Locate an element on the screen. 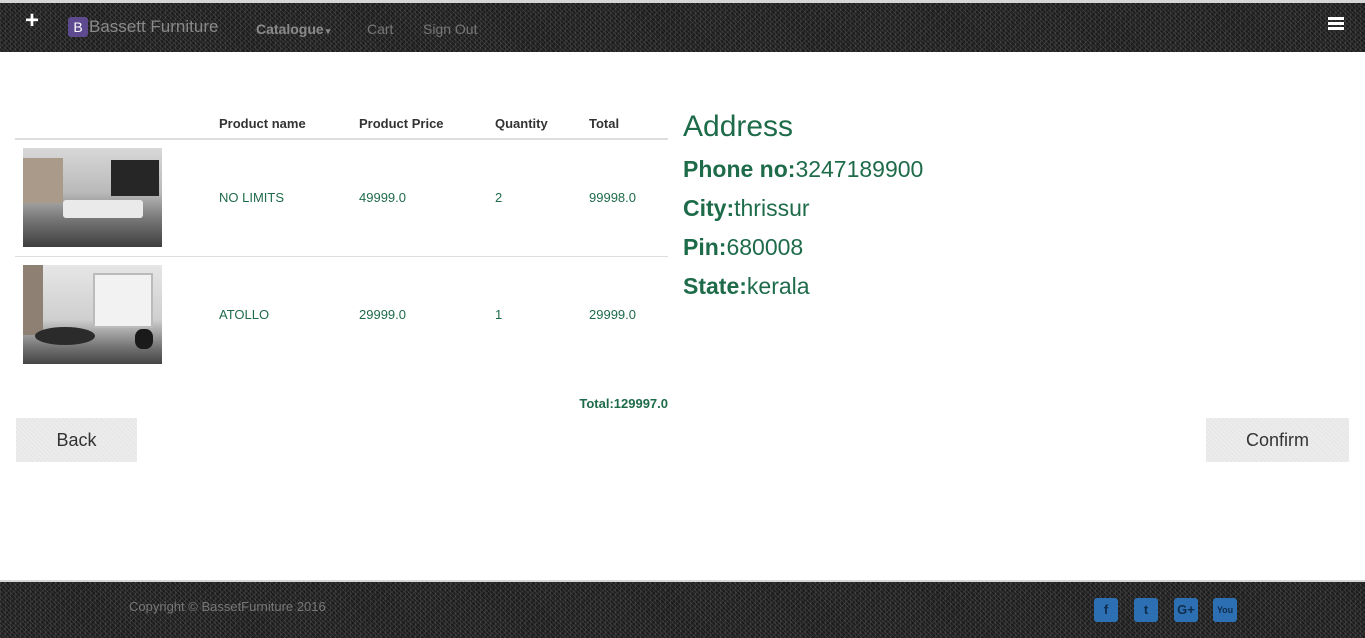 This screenshot has height=638, width=1365. brand-logo-icon: B is located at coordinates (78, 27).